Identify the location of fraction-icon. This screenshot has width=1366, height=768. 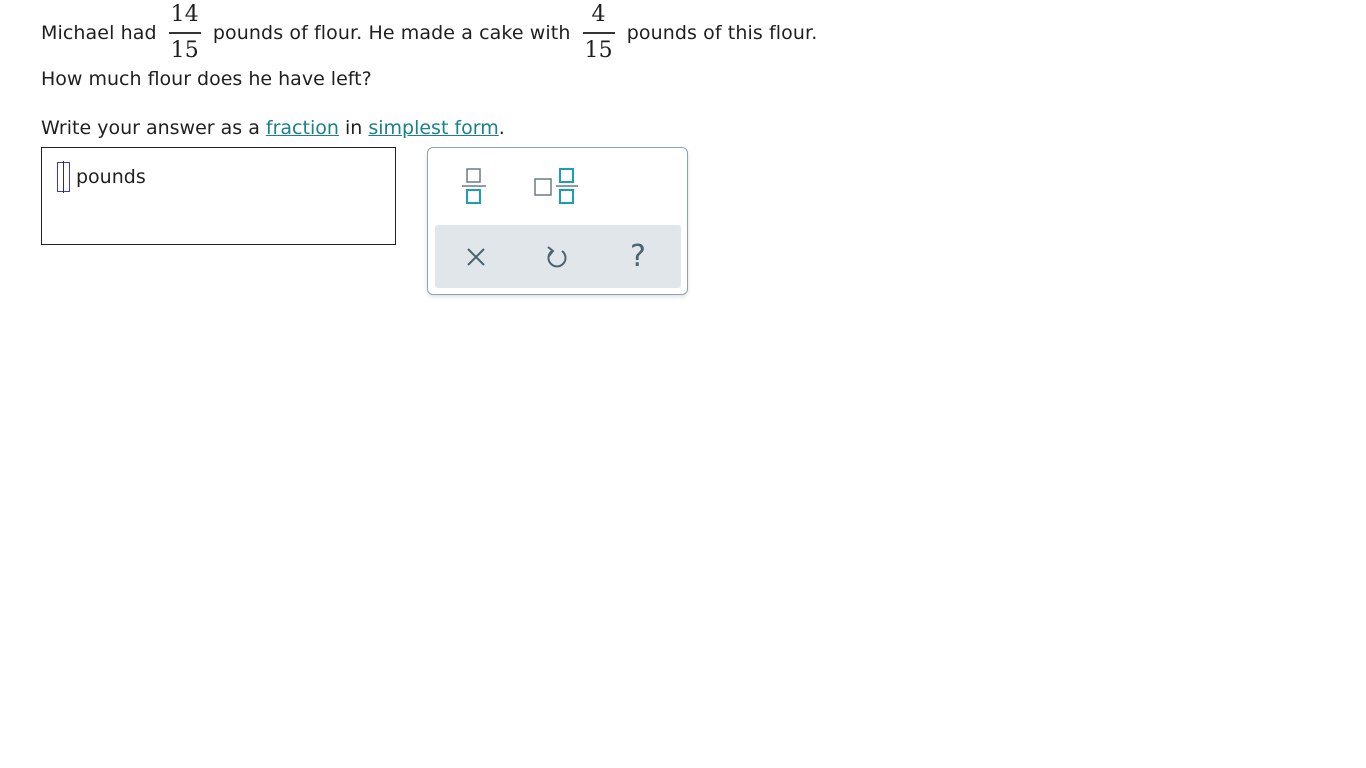
(474, 186).